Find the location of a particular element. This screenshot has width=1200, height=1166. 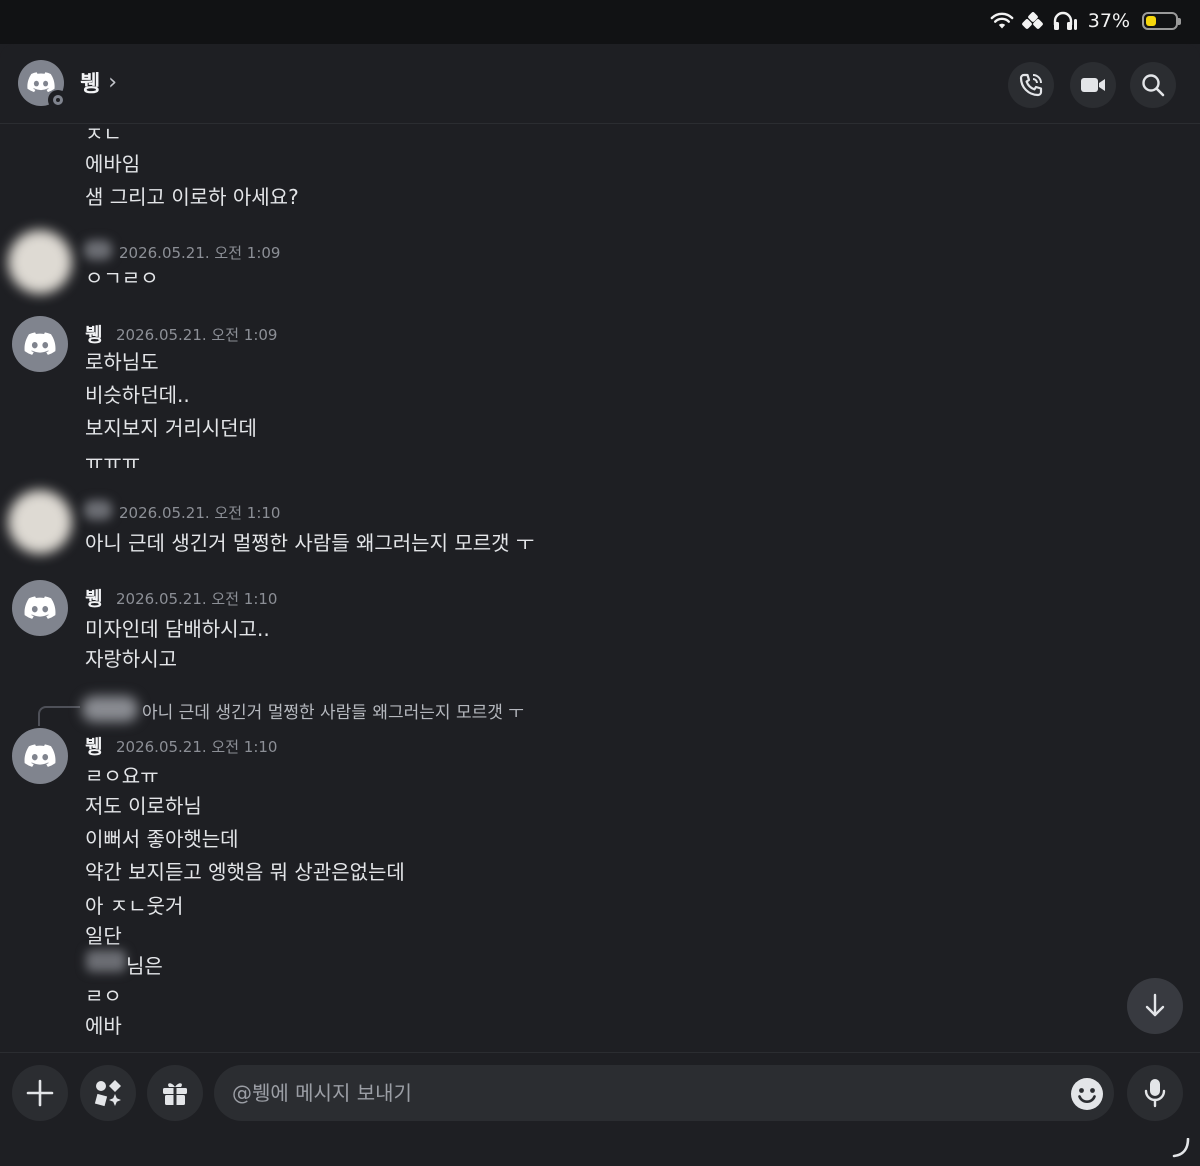

video-call-icon is located at coordinates (1093, 85).